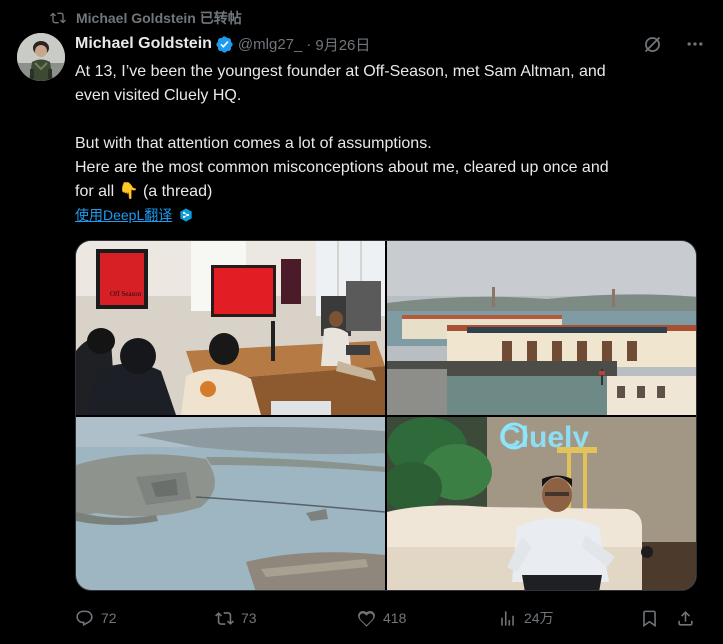 The width and height of the screenshot is (723, 644). Describe the element at coordinates (144, 191) in the screenshot. I see `tweet-line-6: for all 👇 (a thread)` at that location.